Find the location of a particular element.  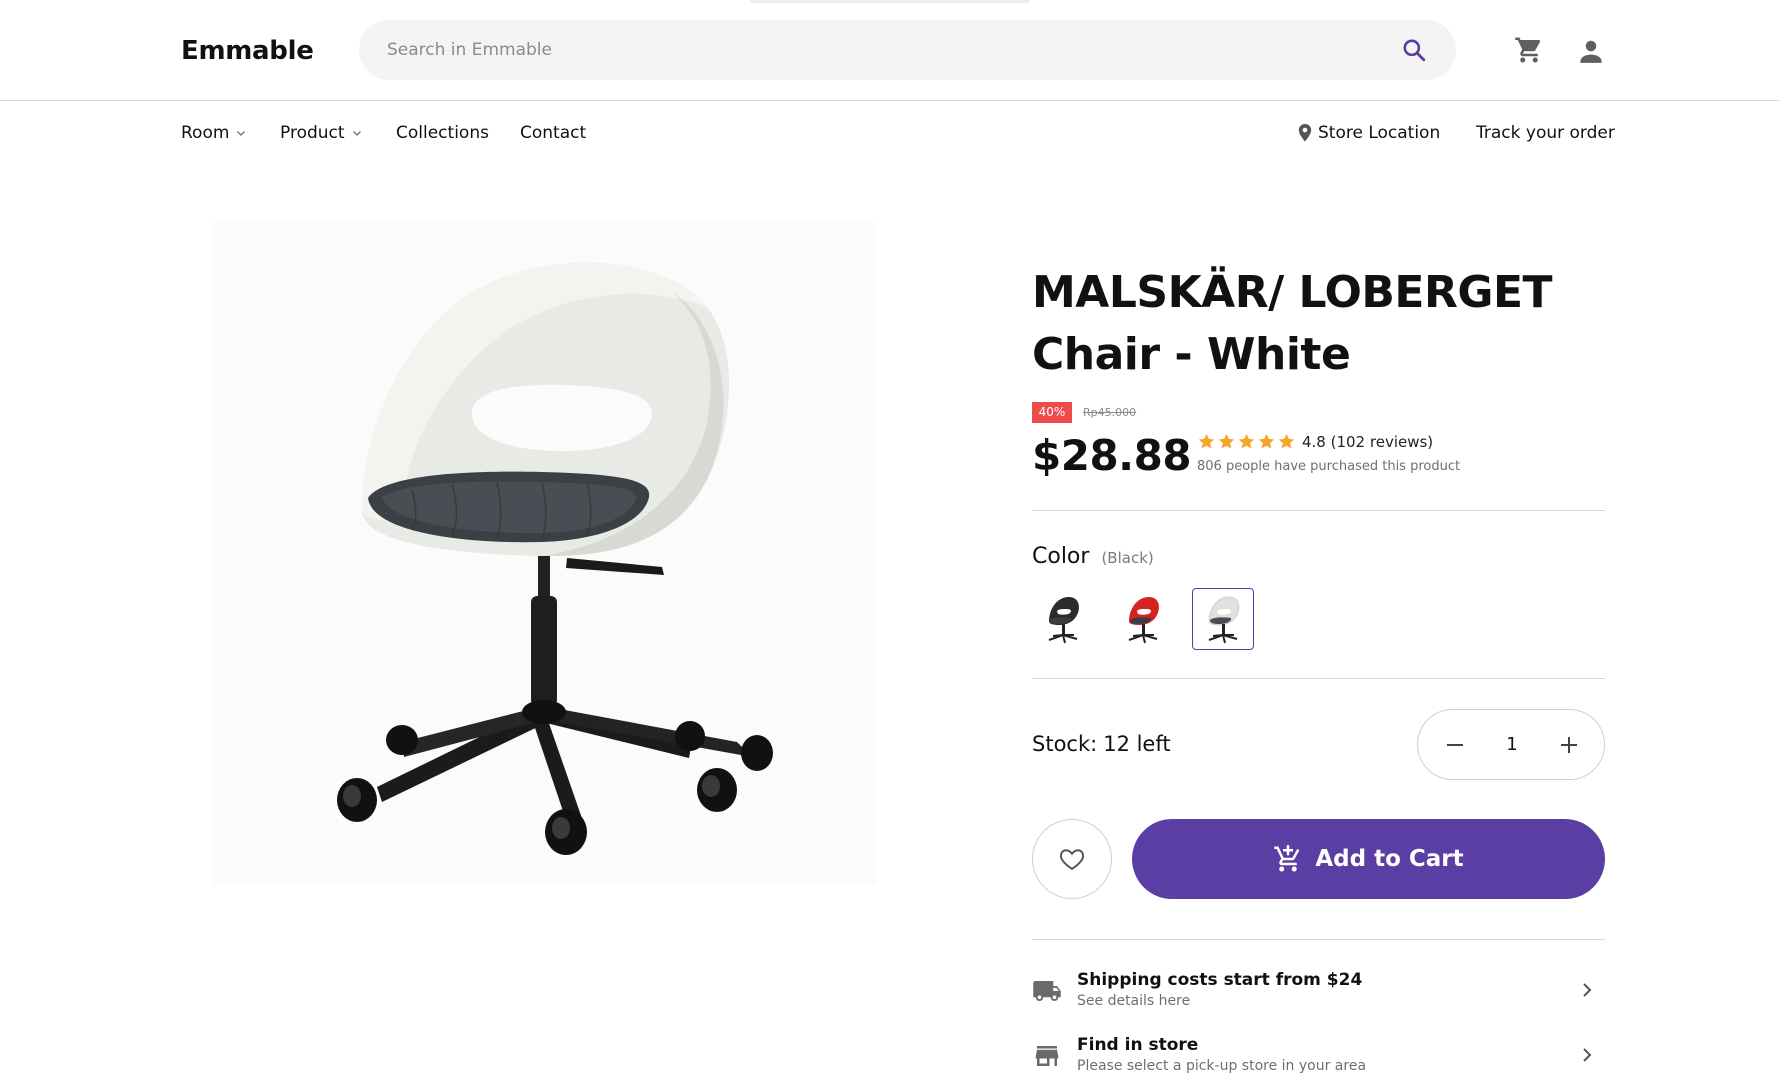

nav-item-room: Room is located at coordinates (214, 133).